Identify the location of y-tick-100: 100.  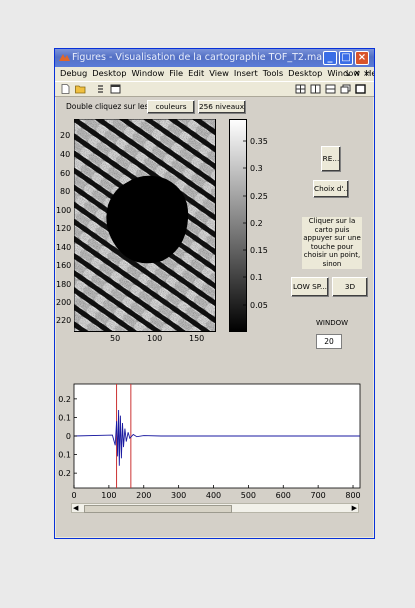
(64, 210).